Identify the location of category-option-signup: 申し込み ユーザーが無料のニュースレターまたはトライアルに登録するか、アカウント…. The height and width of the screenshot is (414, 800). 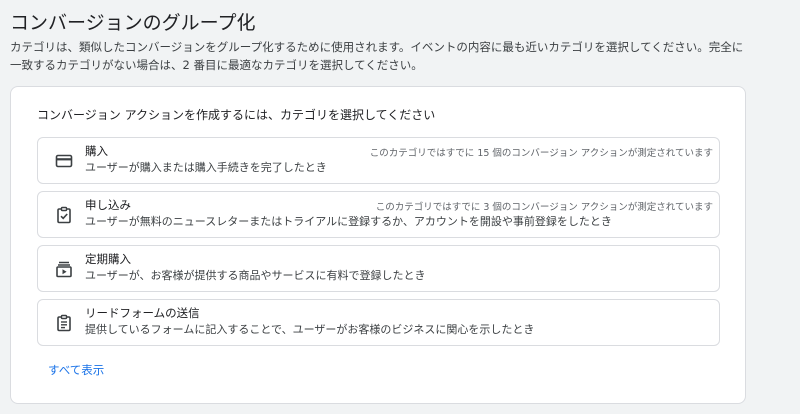
(378, 214).